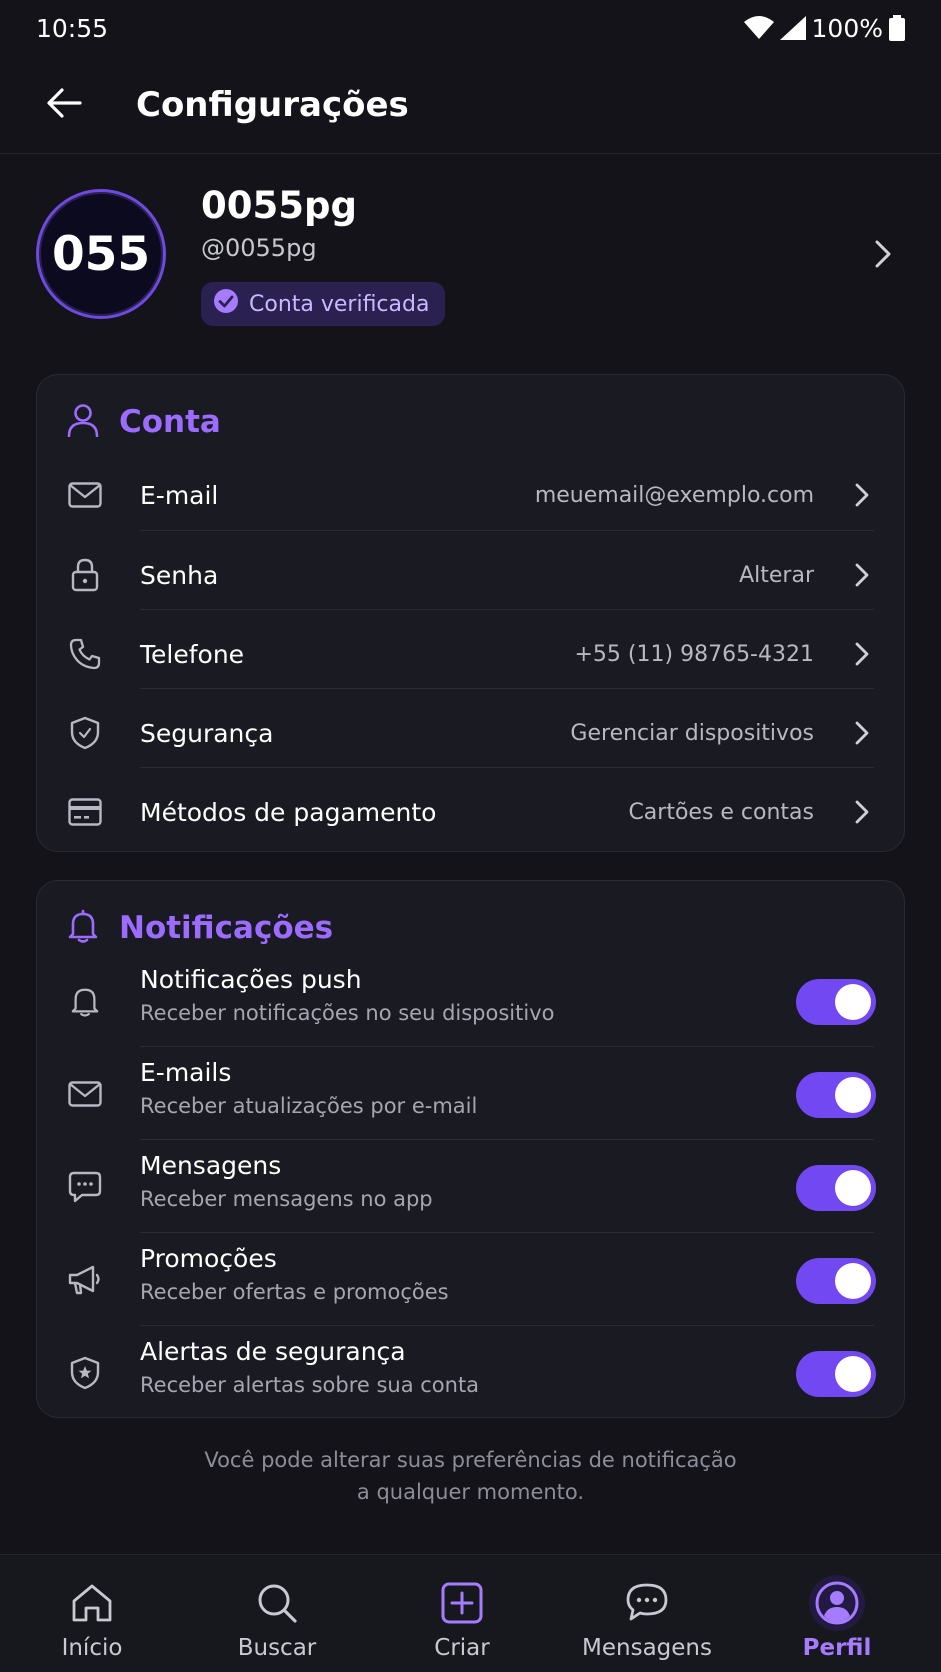  I want to click on account-row-email: E-mail meuemail@exemplo.com, so click(471, 495).